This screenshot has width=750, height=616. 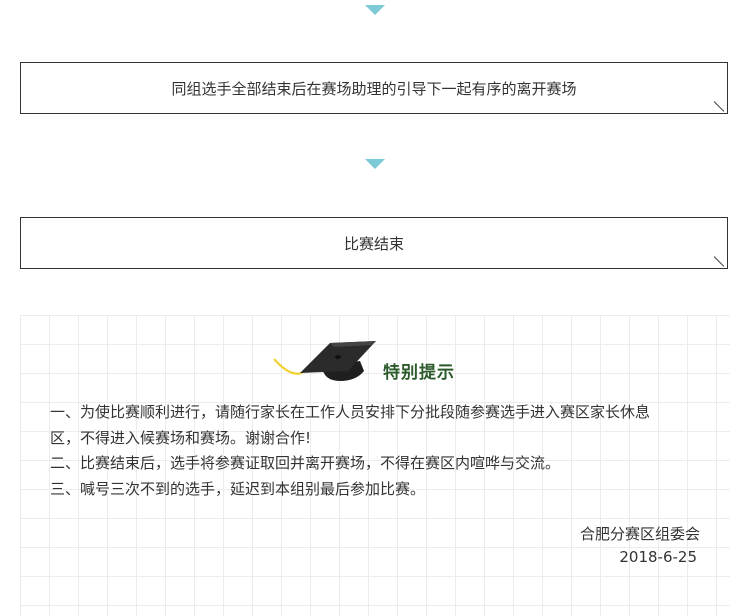 What do you see at coordinates (181, 437) in the screenshot?
I see `notice-line: 区，不得进入候赛场和赛场。谢谢合作!` at bounding box center [181, 437].